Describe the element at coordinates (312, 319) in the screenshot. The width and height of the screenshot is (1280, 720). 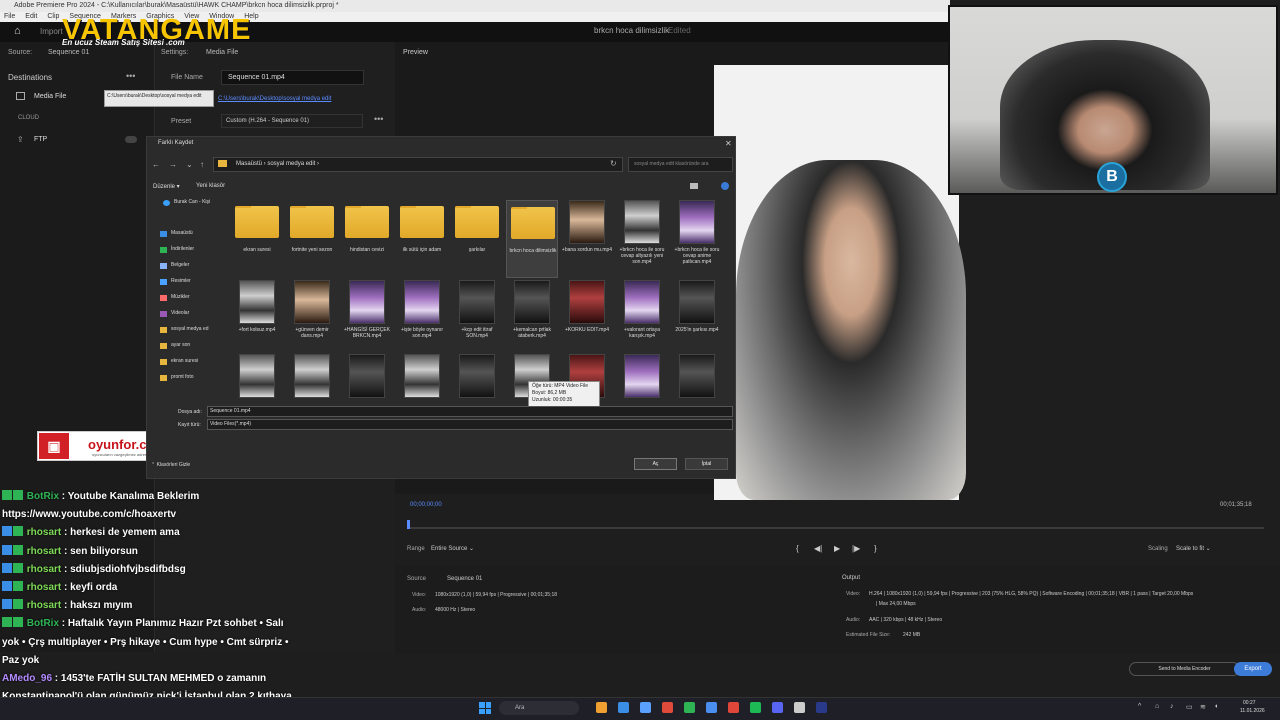
I see `file-tile: +günven demir dans.mp4` at that location.